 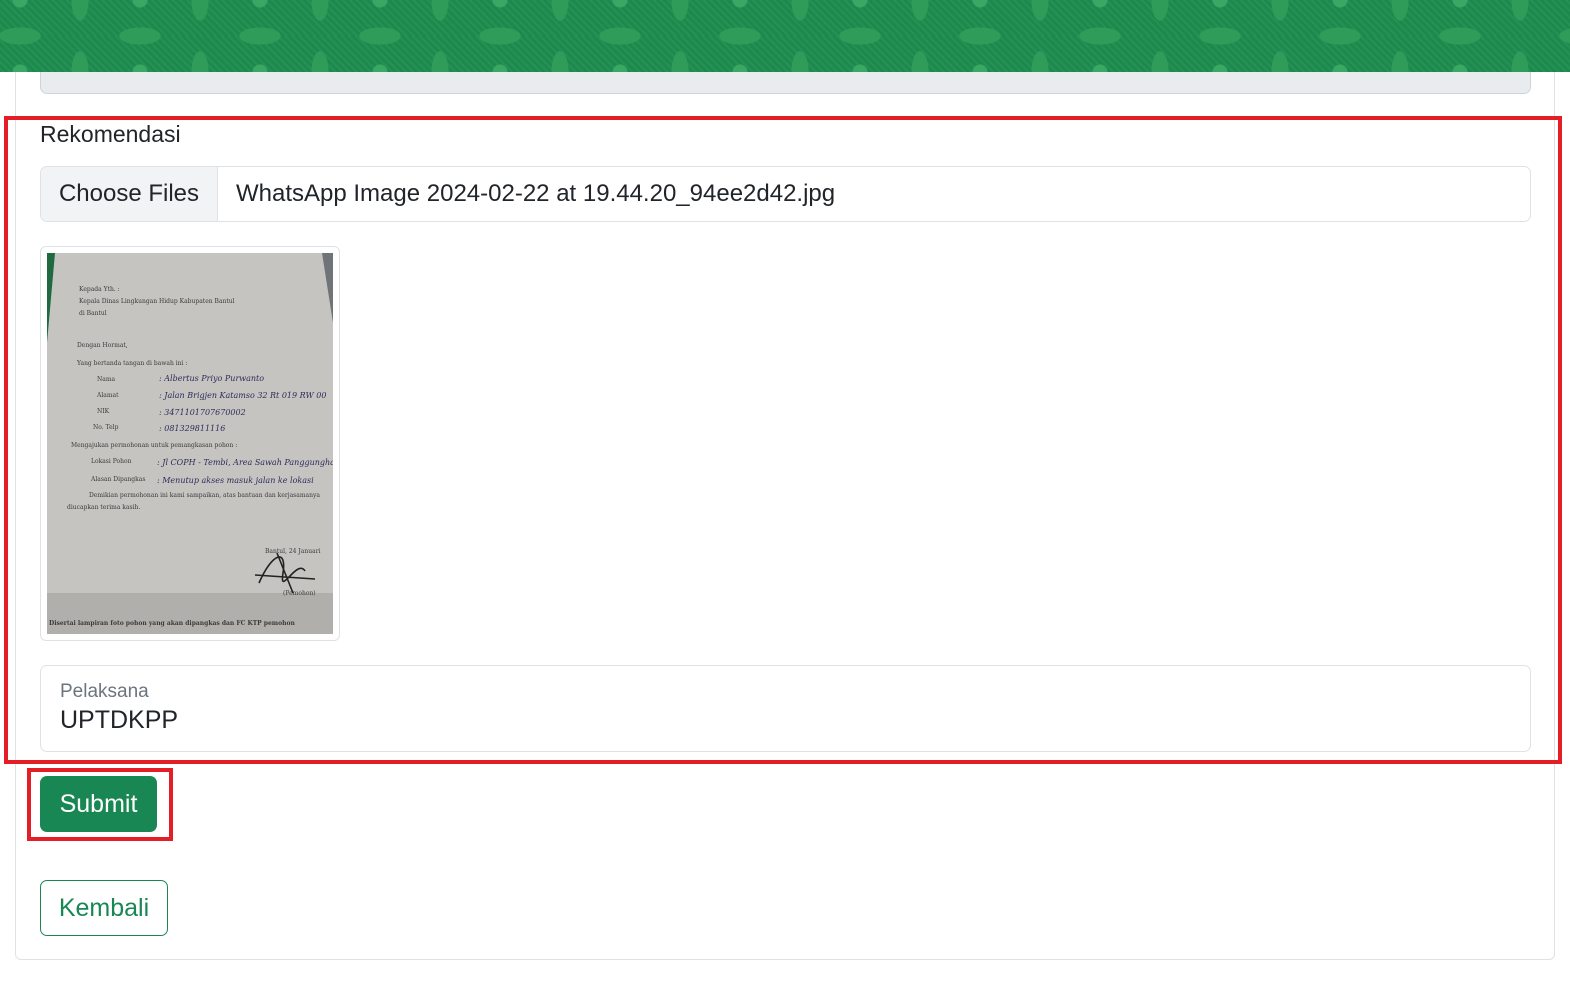 What do you see at coordinates (104, 691) in the screenshot?
I see `pelaksana-label: Pelaksana` at bounding box center [104, 691].